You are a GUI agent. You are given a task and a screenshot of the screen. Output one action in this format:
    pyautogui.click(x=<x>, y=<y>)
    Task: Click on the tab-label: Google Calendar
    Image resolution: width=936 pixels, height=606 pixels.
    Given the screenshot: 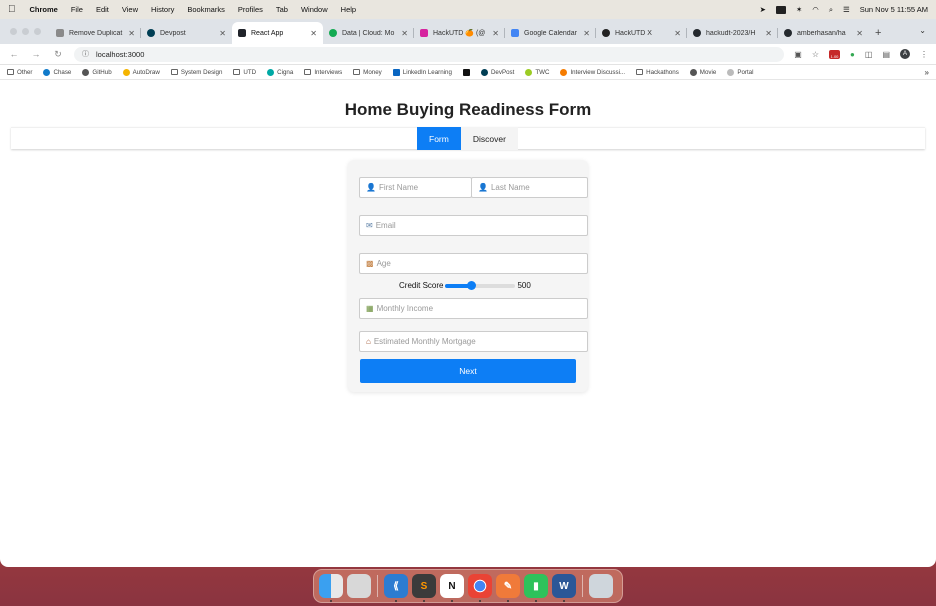 What is the action you would take?
    pyautogui.click(x=550, y=33)
    